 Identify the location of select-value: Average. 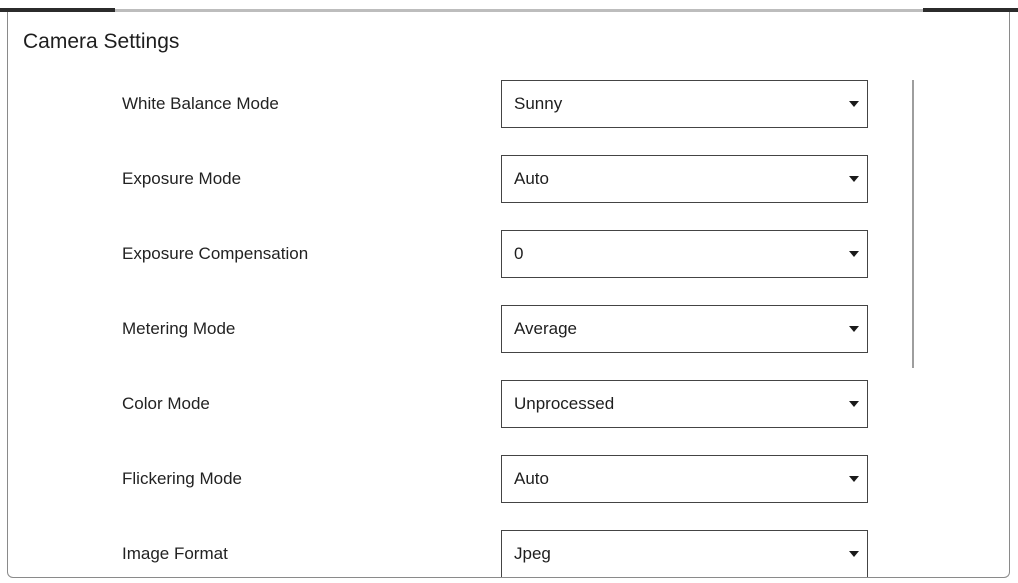
(546, 328).